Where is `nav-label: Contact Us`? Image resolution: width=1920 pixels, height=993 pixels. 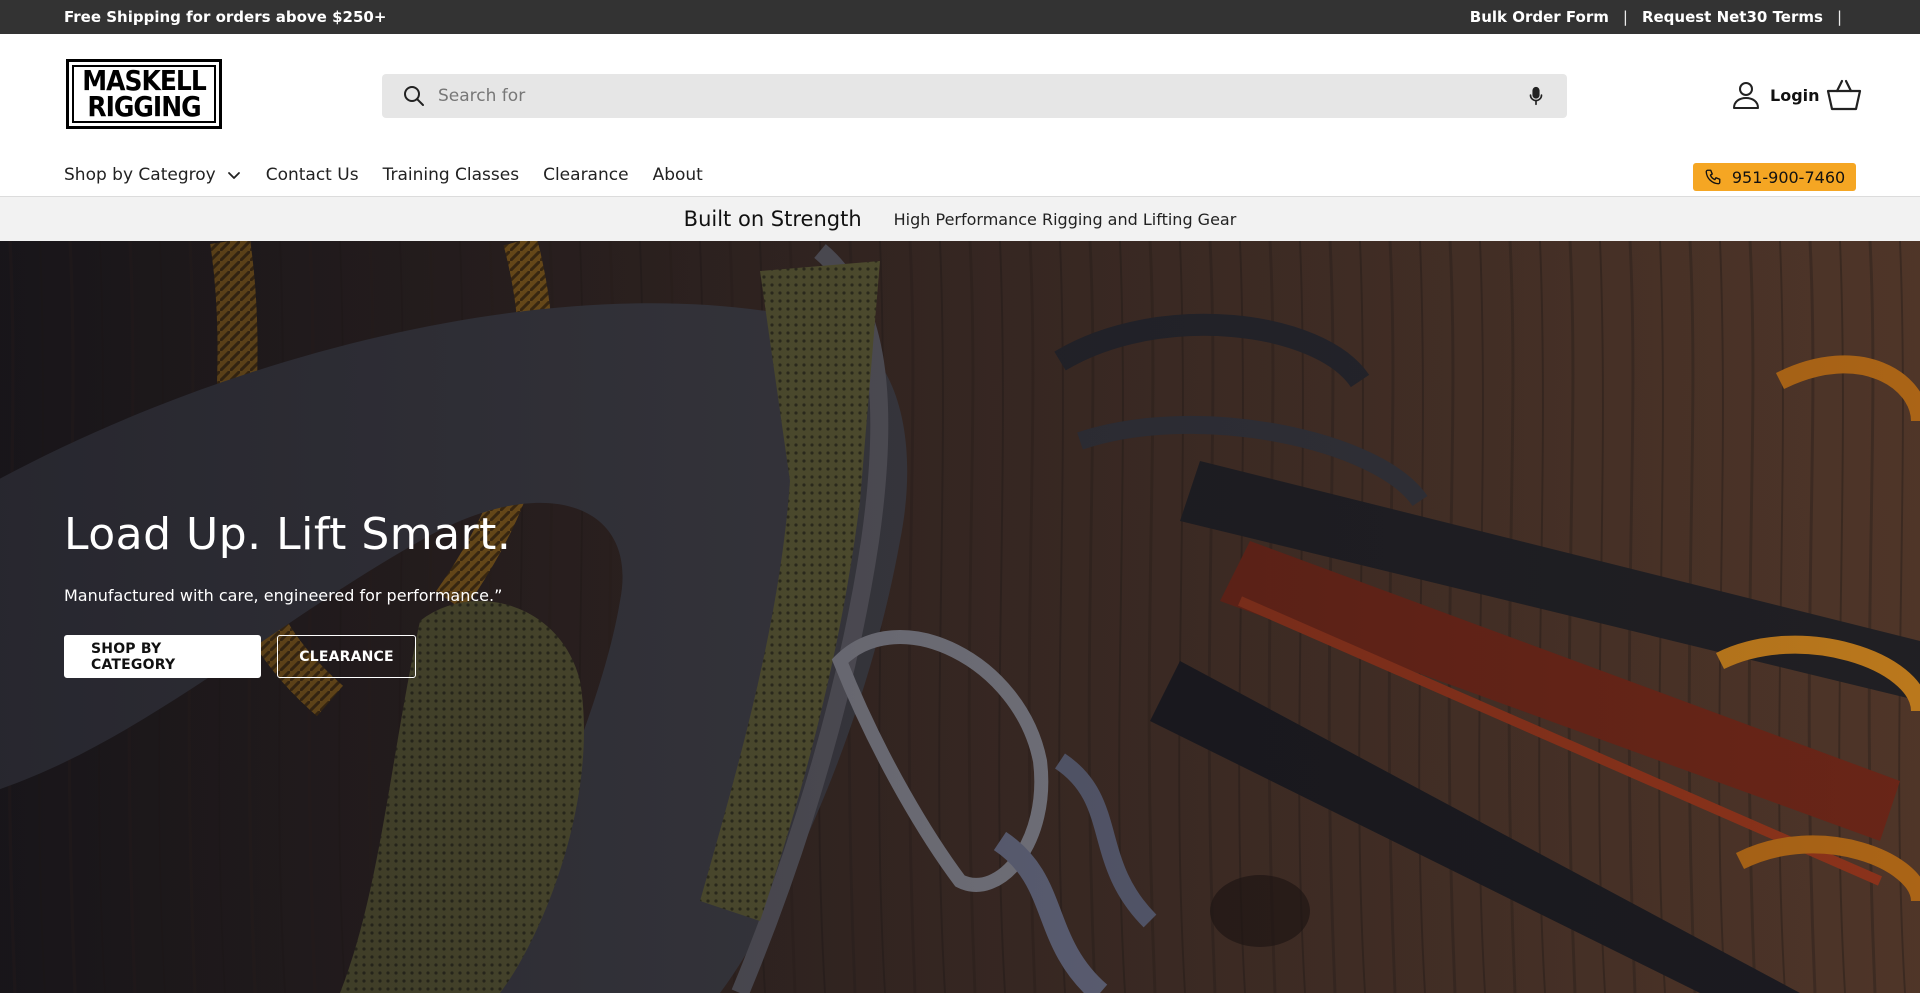
nav-label: Contact Us is located at coordinates (312, 175).